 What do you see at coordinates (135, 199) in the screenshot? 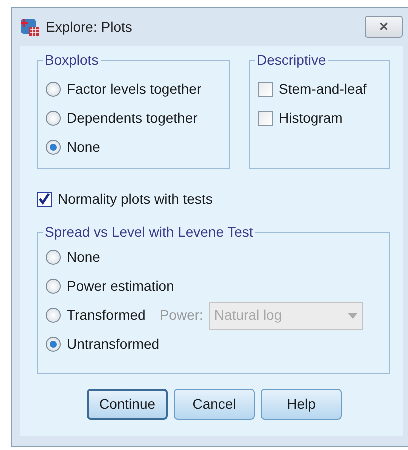
I see `checkbox-label: Normality plots with tests` at bounding box center [135, 199].